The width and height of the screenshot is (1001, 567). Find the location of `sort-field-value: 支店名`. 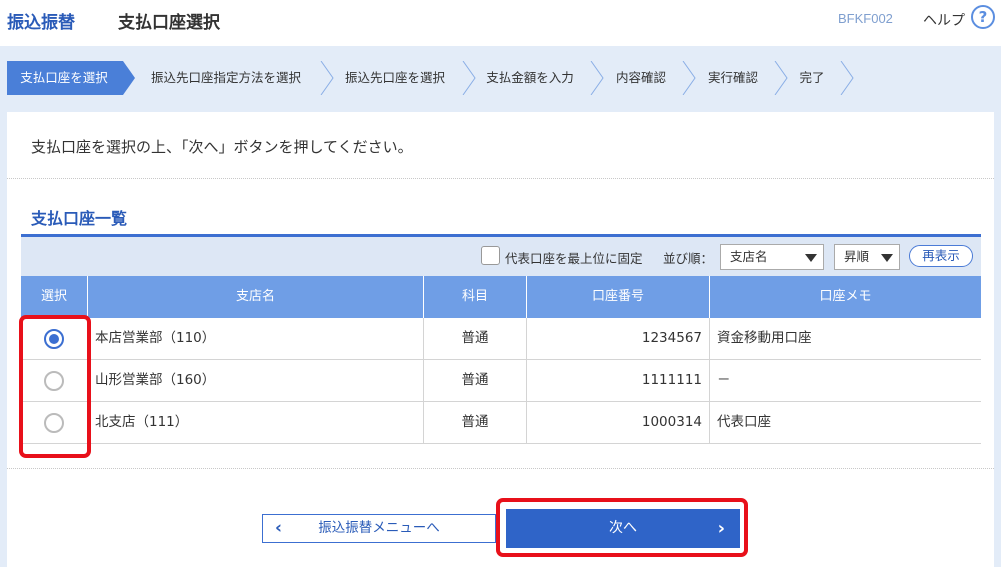

sort-field-value: 支店名 is located at coordinates (749, 256).